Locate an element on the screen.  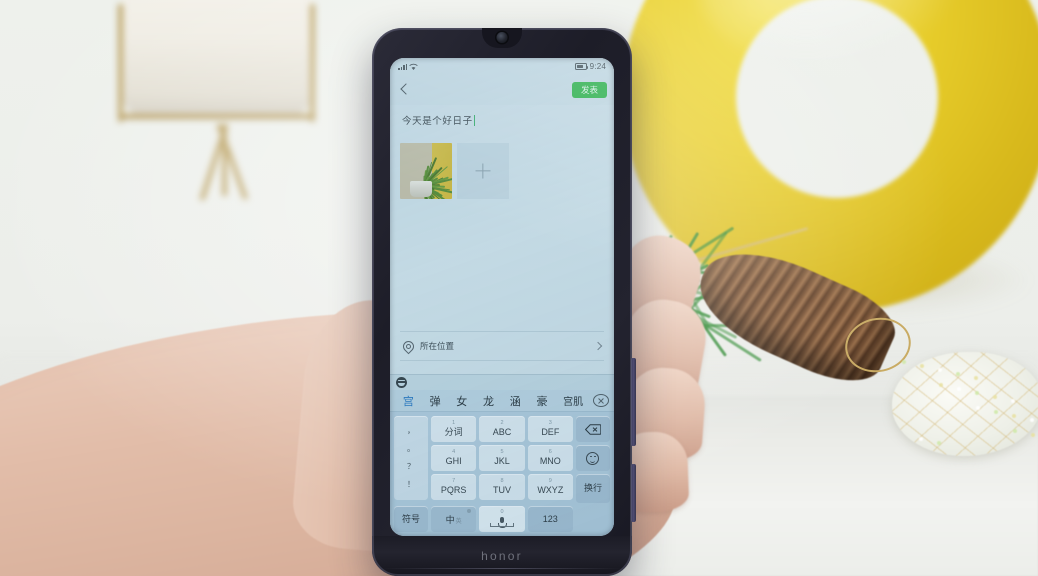
chin-rim is located at coordinates (502, 568).